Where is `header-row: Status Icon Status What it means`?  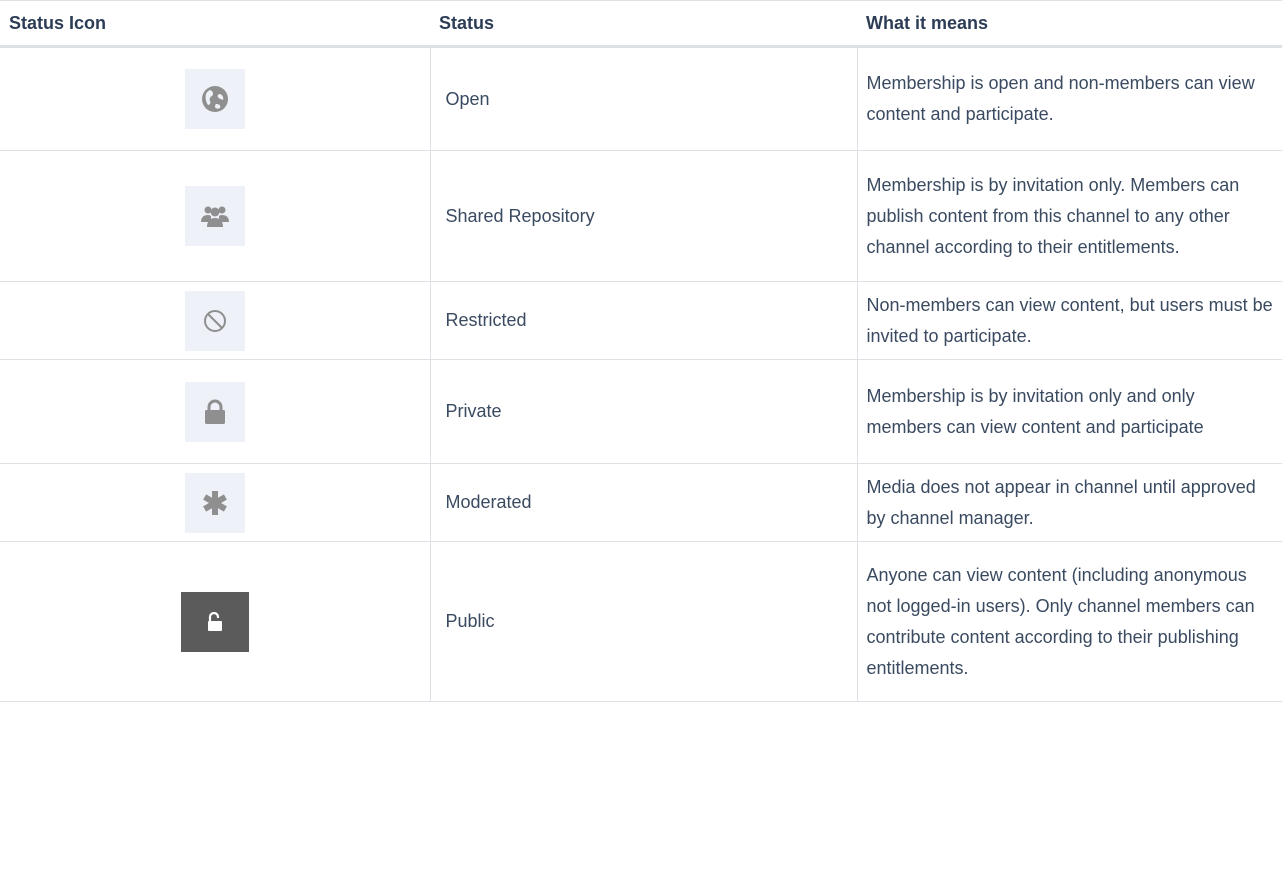 header-row: Status Icon Status What it means is located at coordinates (641, 24).